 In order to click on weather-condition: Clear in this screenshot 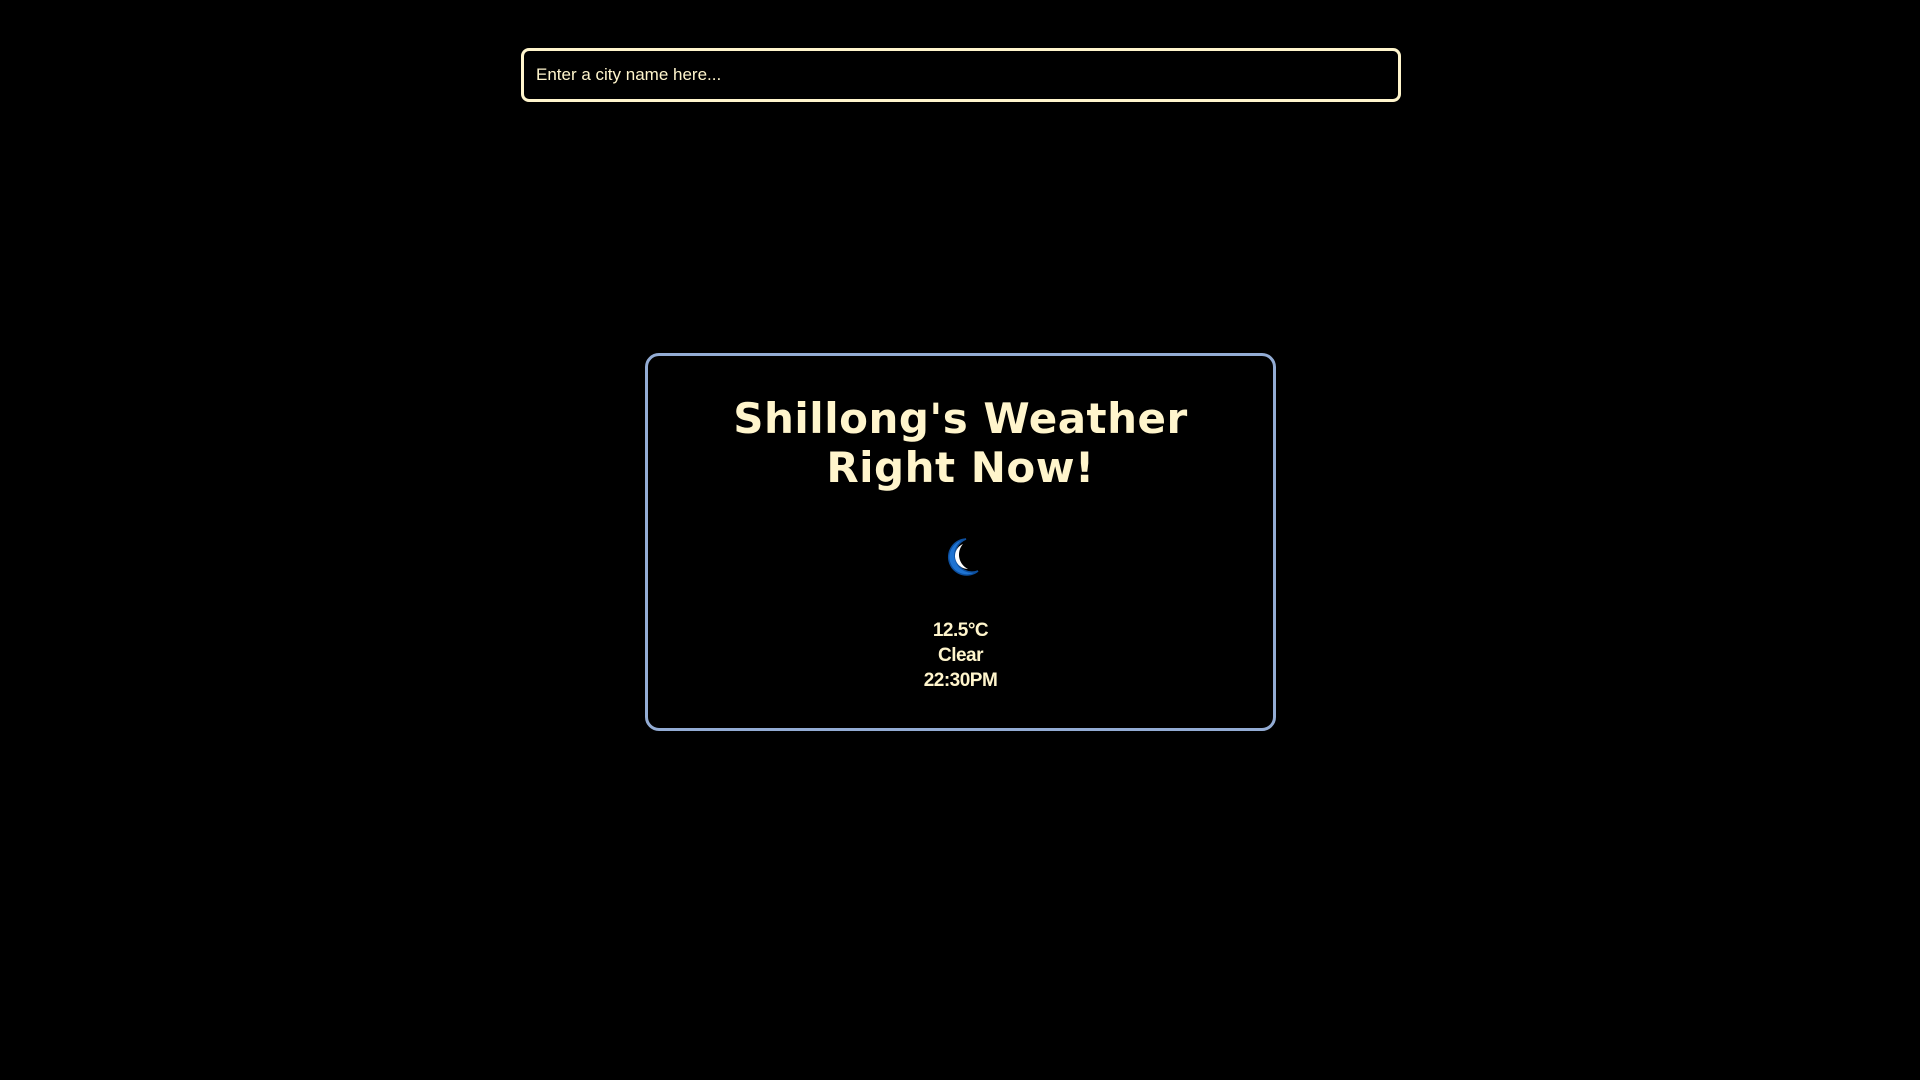, I will do `click(960, 655)`.